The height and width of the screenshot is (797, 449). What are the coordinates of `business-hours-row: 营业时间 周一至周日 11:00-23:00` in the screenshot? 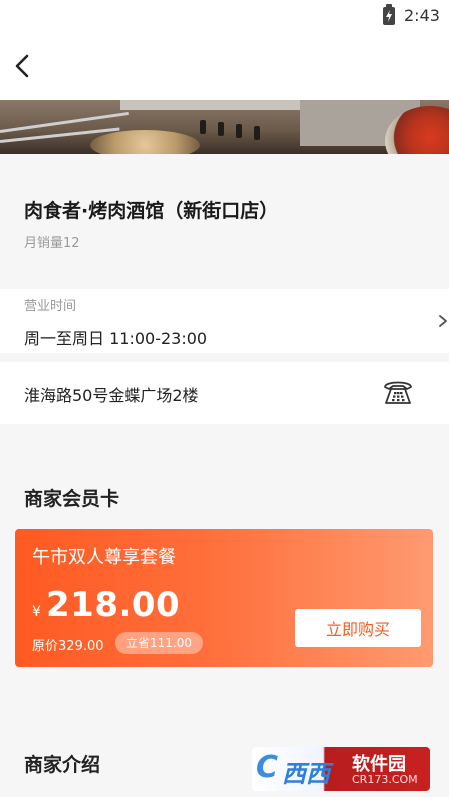 It's located at (224, 321).